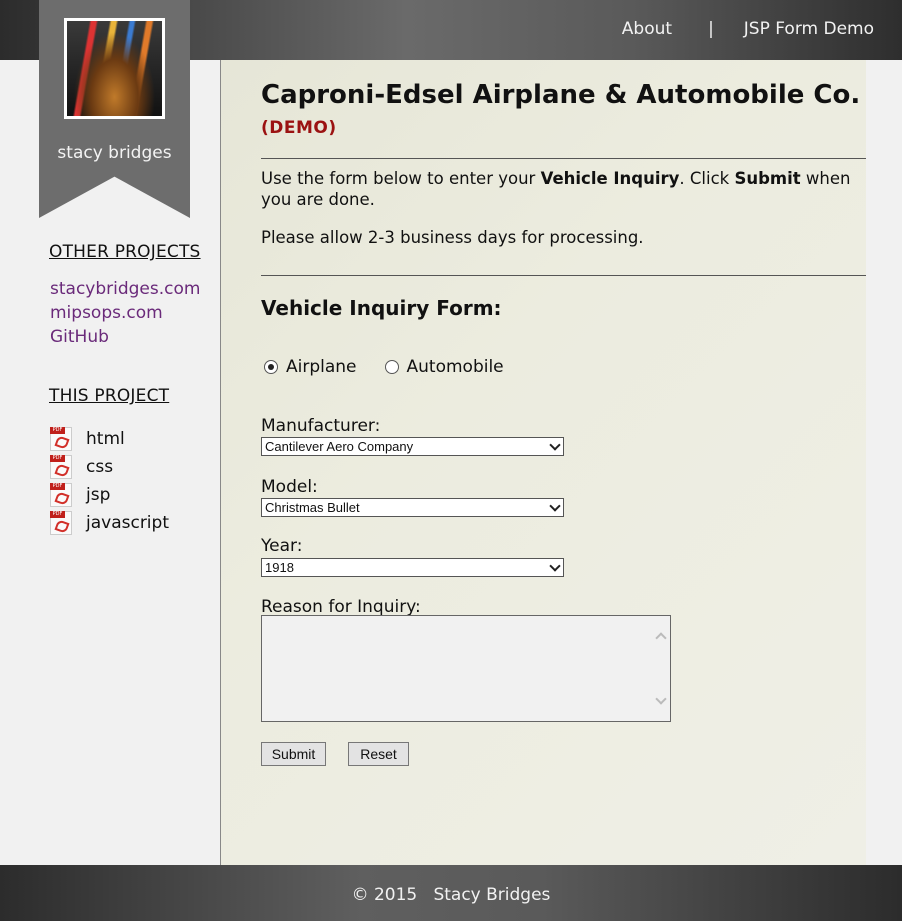 This screenshot has height=921, width=902. What do you see at coordinates (563, 275) in the screenshot?
I see `divider-middle` at bounding box center [563, 275].